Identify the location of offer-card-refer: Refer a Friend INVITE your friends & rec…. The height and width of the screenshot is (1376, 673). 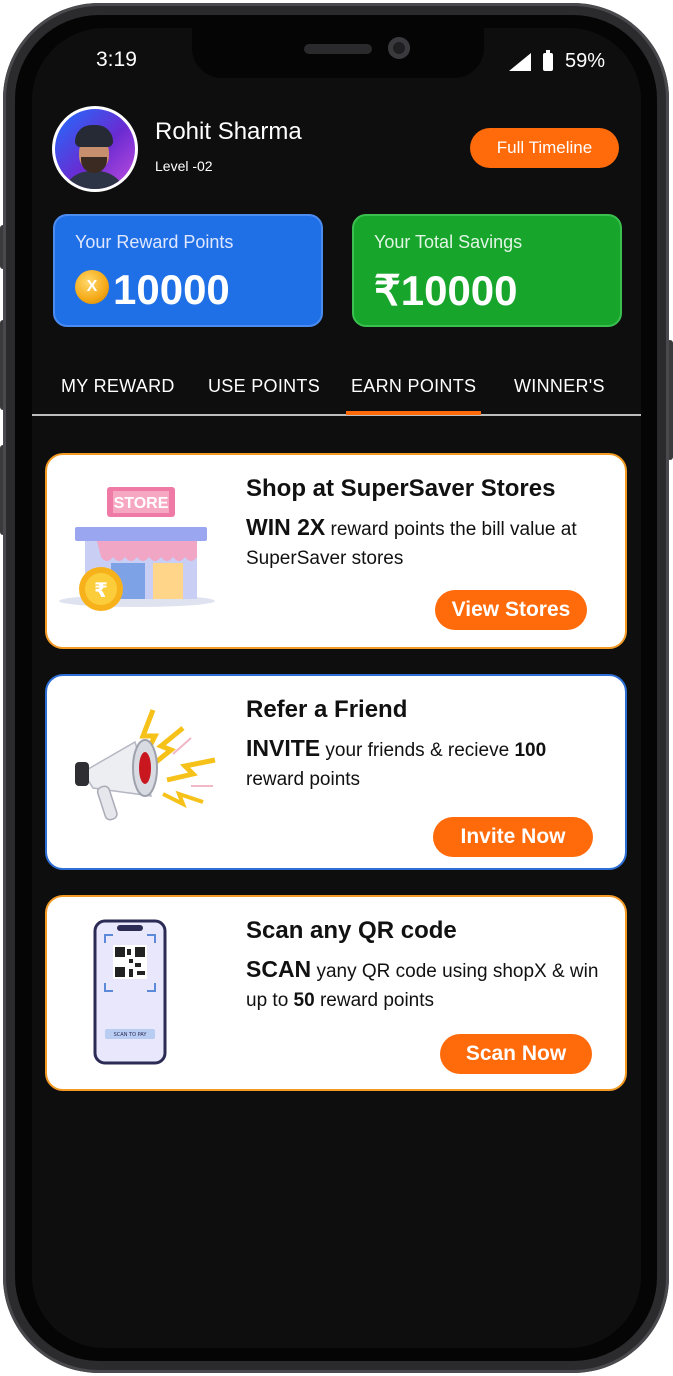
(336, 772).